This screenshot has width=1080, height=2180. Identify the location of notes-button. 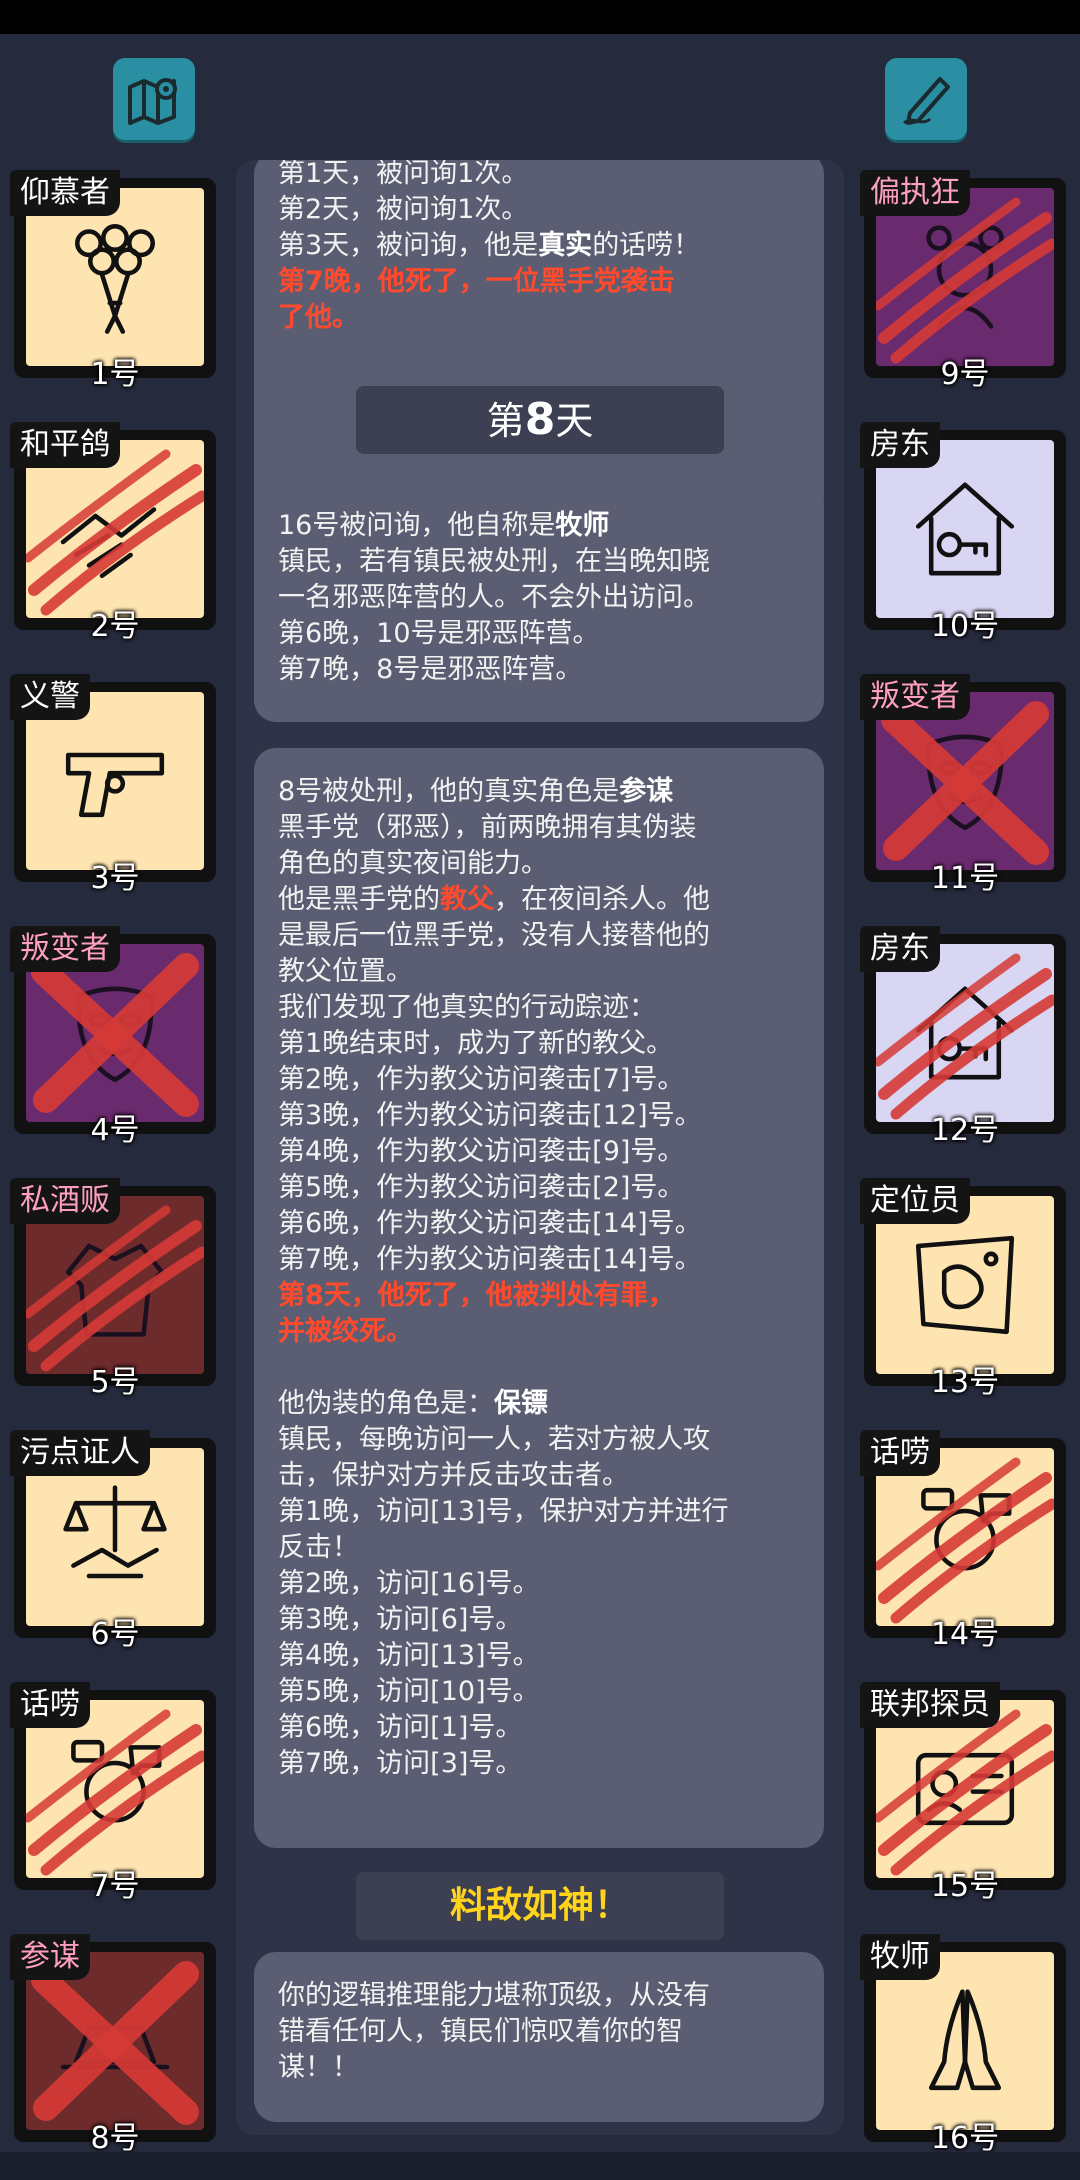
(926, 99).